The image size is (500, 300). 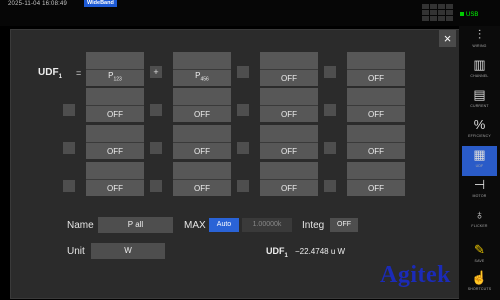 What do you see at coordinates (479, 64) in the screenshot?
I see `channel-icon: ▥` at bounding box center [479, 64].